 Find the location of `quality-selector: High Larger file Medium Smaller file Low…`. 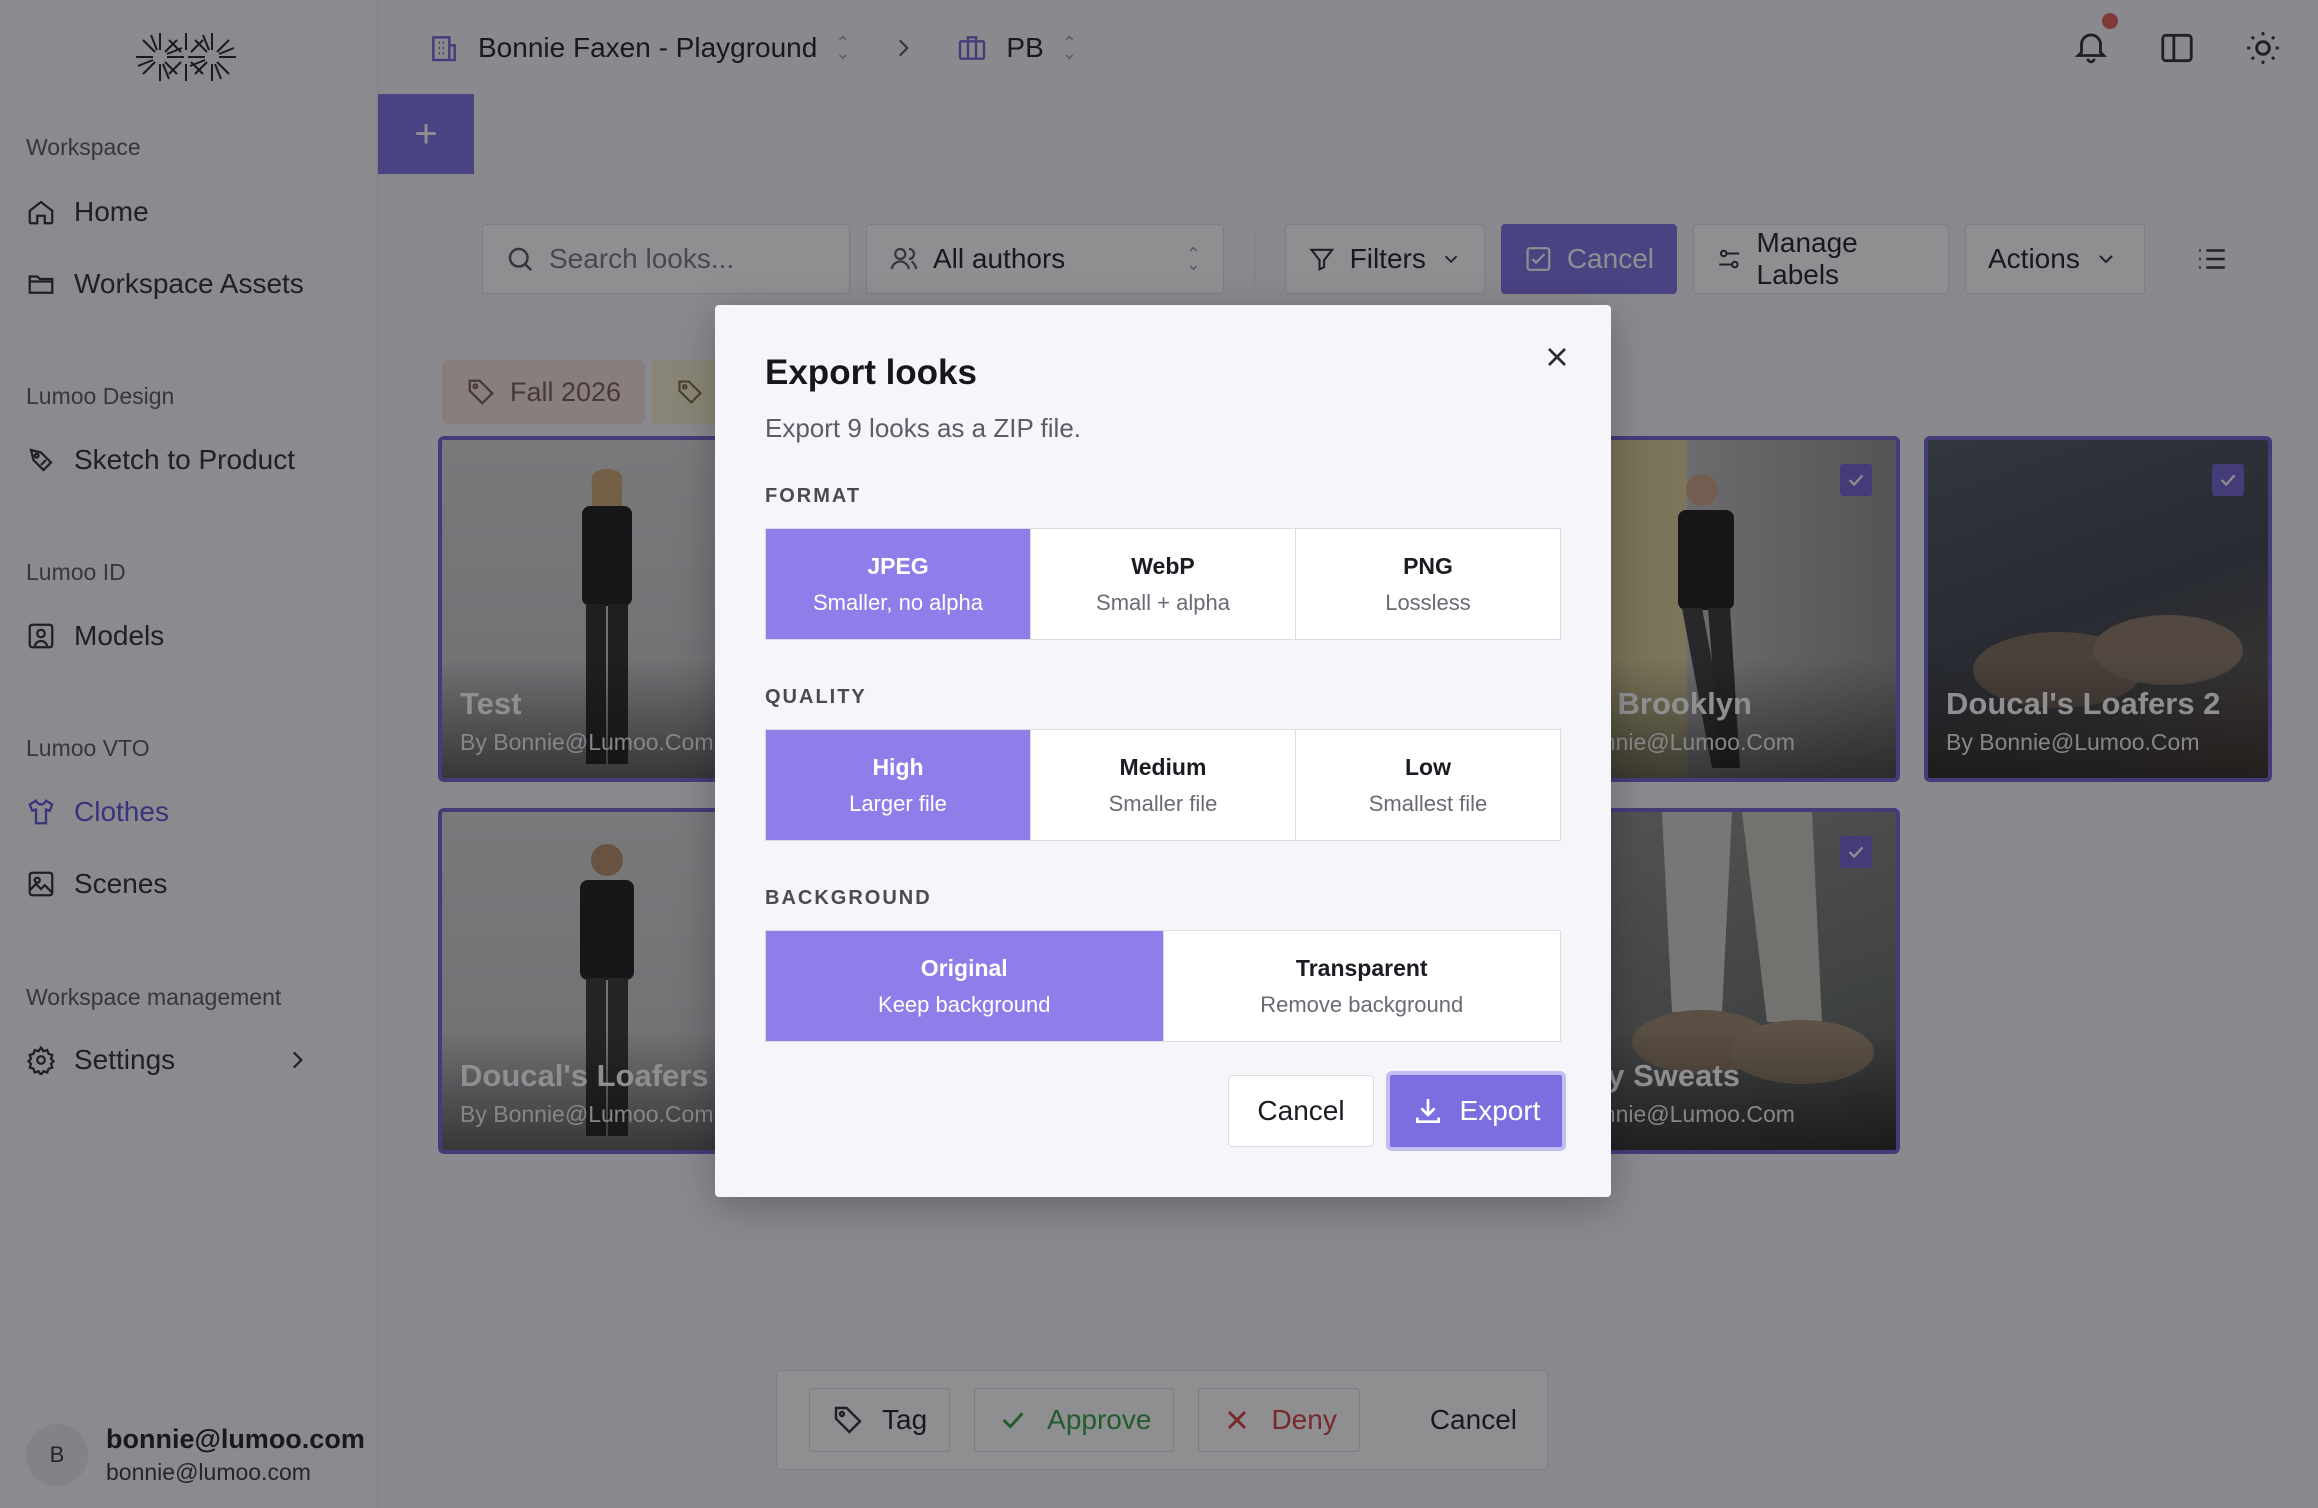

quality-selector: High Larger file Medium Smaller file Low… is located at coordinates (1163, 785).